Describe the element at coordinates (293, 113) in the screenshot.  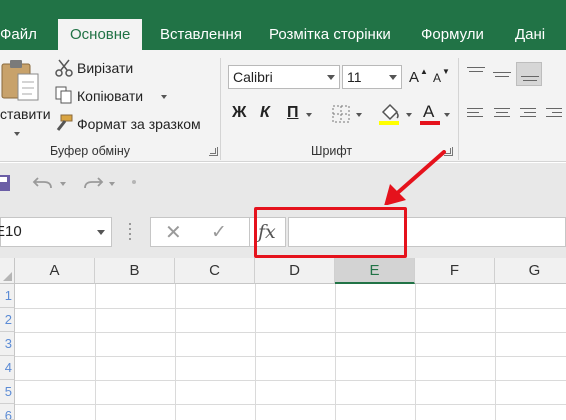
I see `underline-button: П` at that location.